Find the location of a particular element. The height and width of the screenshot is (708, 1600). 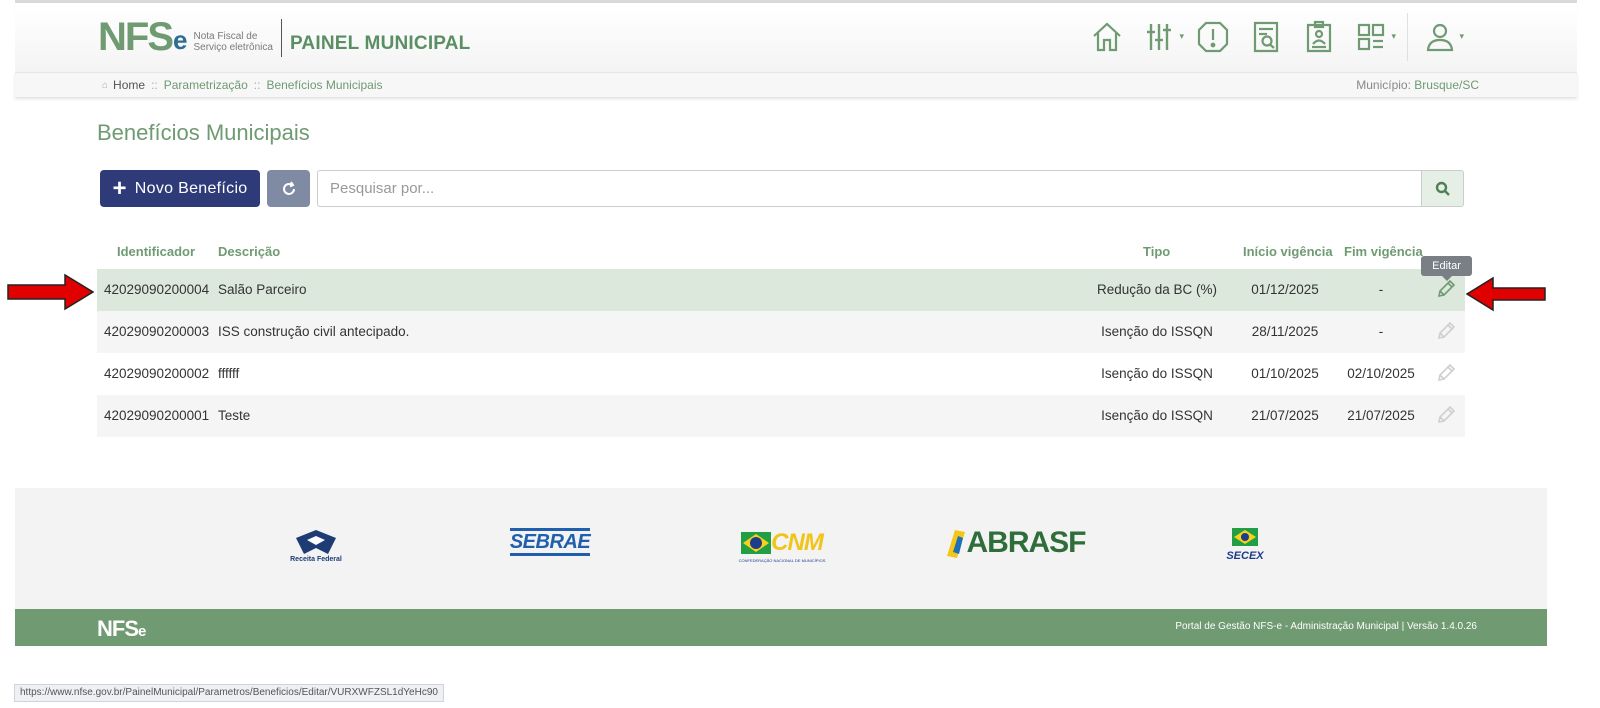

receita-federal-logo: Receita Federal is located at coordinates (316, 545).